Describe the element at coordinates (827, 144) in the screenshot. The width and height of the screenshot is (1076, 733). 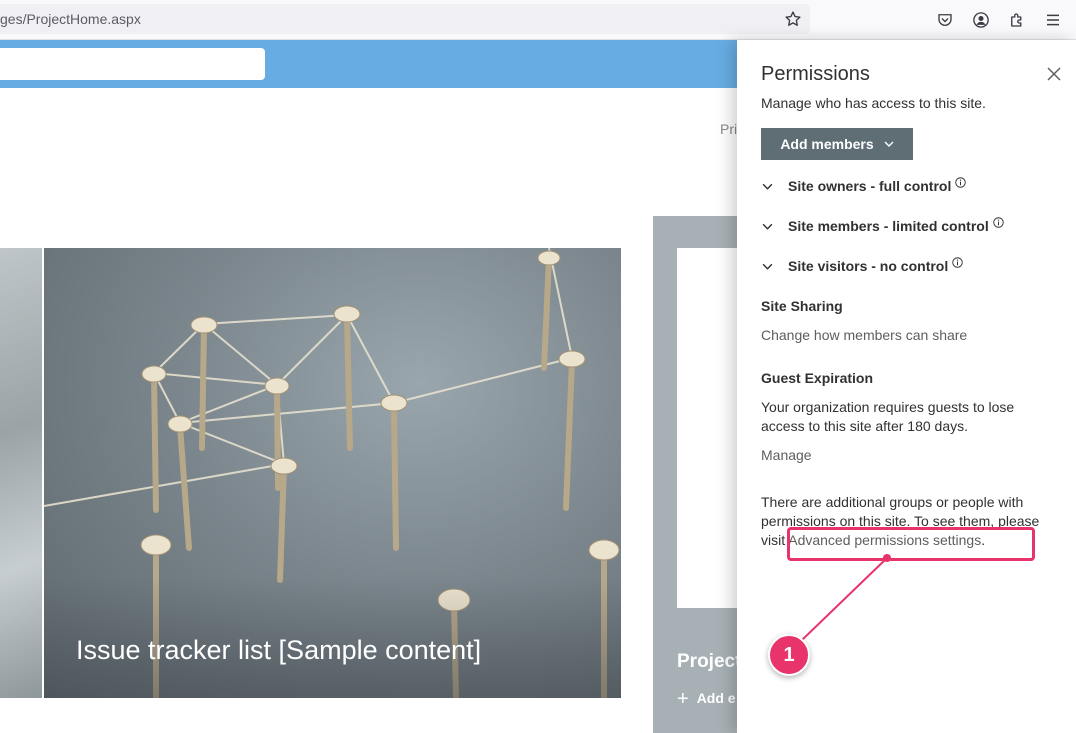
I see `add-members-label: Add members` at that location.